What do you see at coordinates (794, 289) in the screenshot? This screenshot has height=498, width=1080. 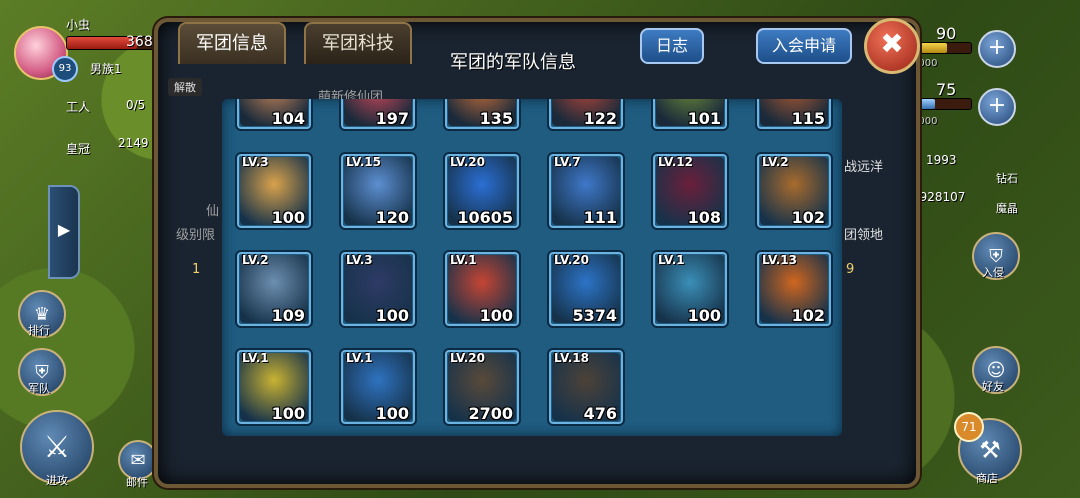 I see `unit-card: LV.13 102` at bounding box center [794, 289].